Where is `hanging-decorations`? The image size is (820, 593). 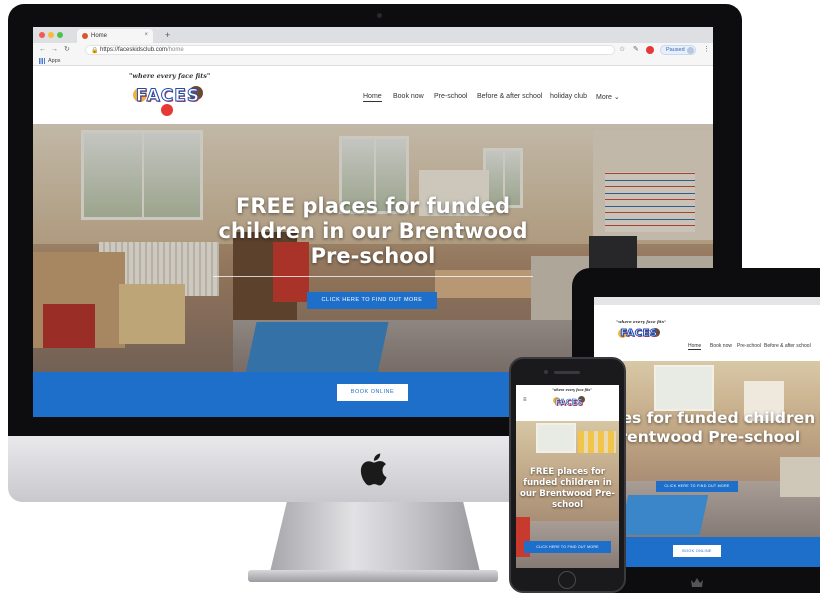
hanging-decorations is located at coordinates (597, 442).